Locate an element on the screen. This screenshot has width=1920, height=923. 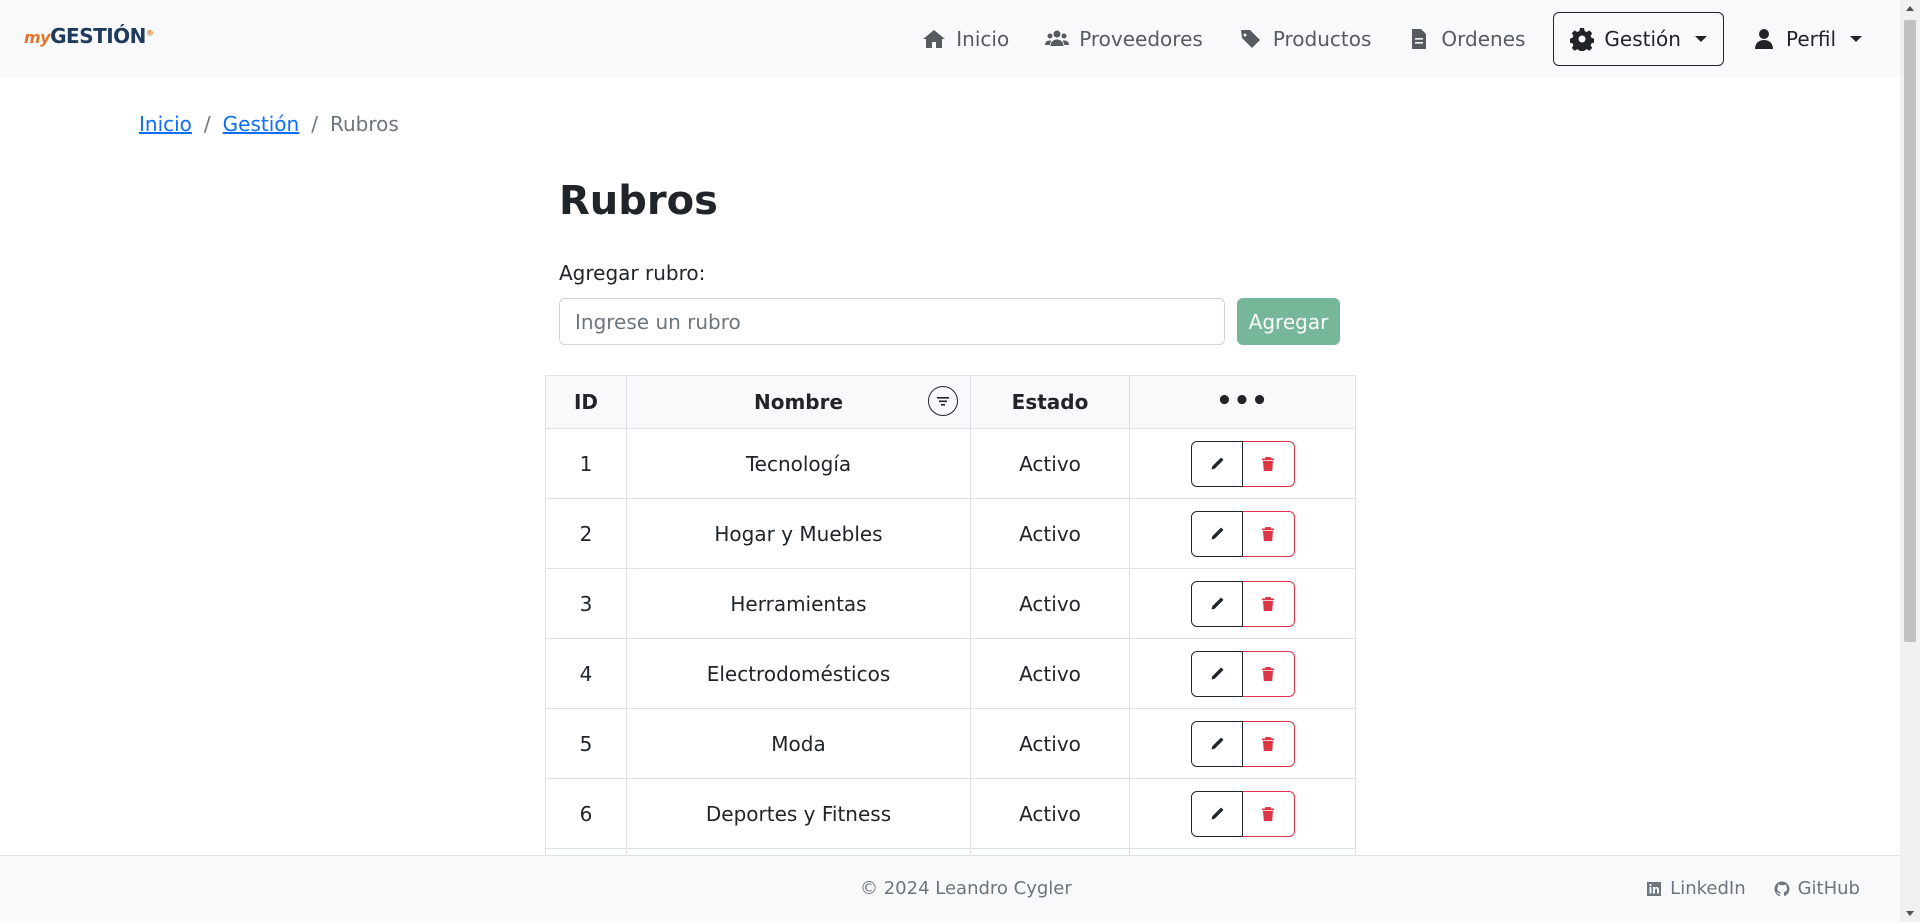
scroll-thumb is located at coordinates (1910, 331).